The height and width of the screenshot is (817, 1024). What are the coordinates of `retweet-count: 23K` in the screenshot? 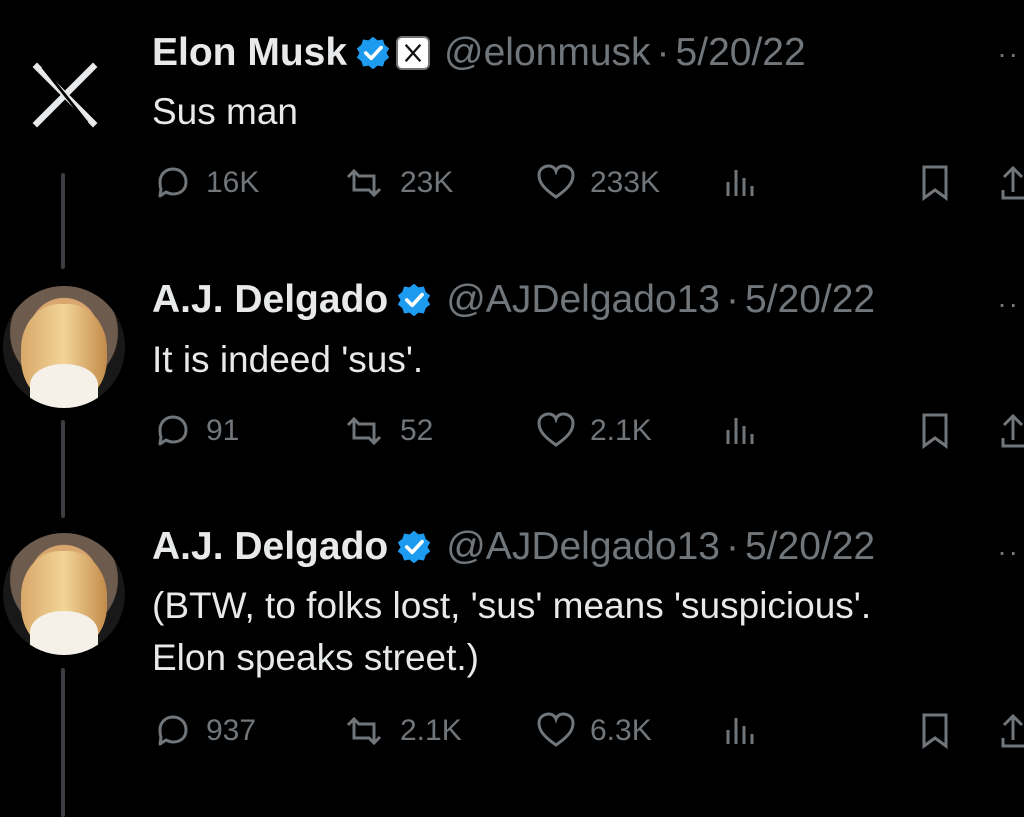 It's located at (427, 182).